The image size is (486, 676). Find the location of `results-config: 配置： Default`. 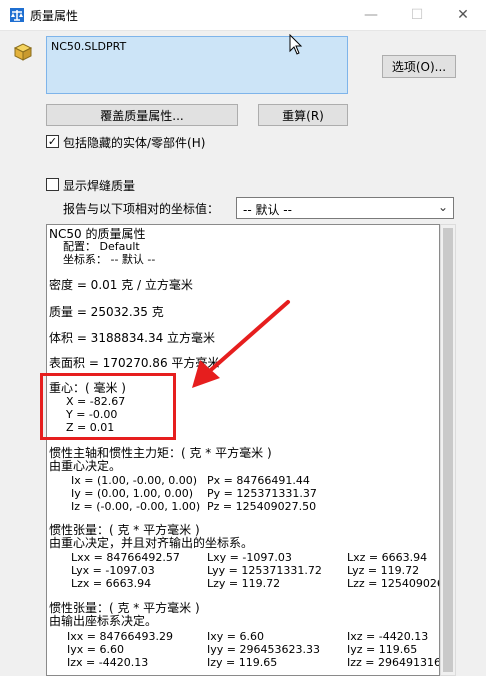

results-config: 配置： Default is located at coordinates (101, 246).